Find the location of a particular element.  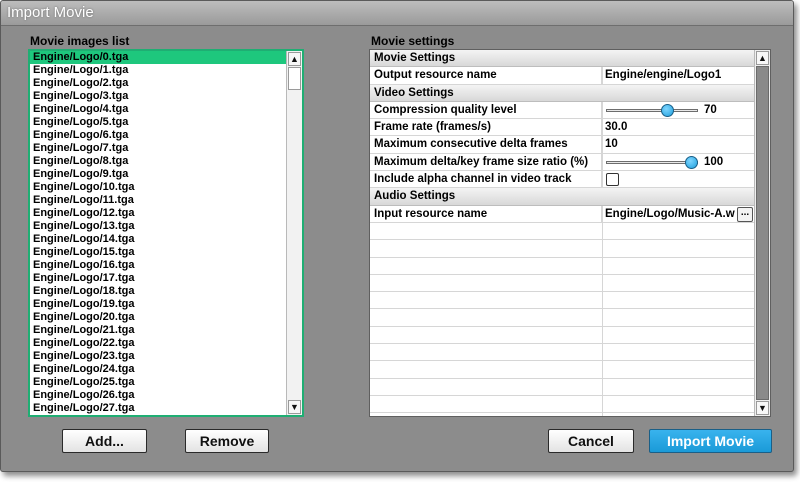

settings-scrollbar: ▲ ▼ is located at coordinates (762, 233).